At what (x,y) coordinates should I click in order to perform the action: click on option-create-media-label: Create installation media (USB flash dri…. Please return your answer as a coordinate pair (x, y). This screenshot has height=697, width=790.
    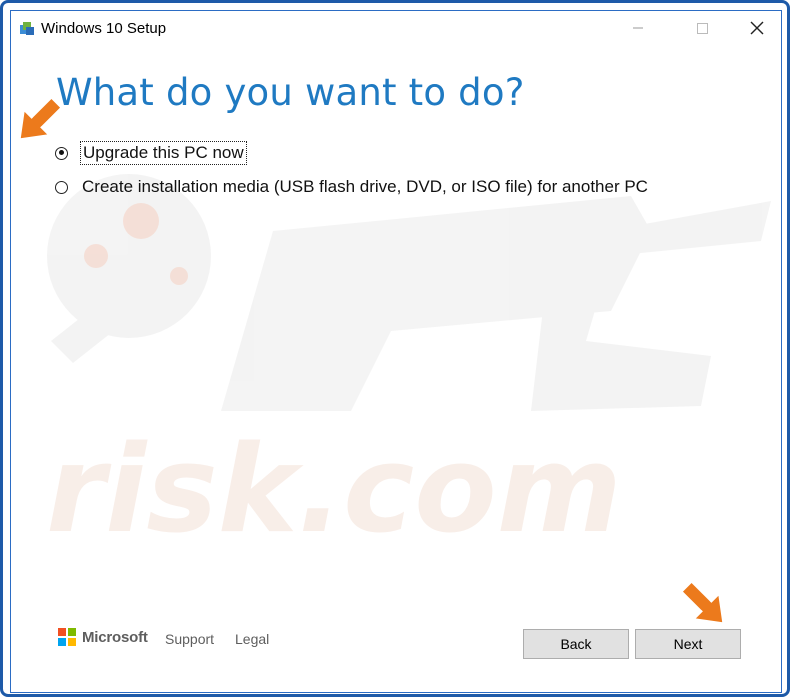
    Looking at the image, I should click on (365, 186).